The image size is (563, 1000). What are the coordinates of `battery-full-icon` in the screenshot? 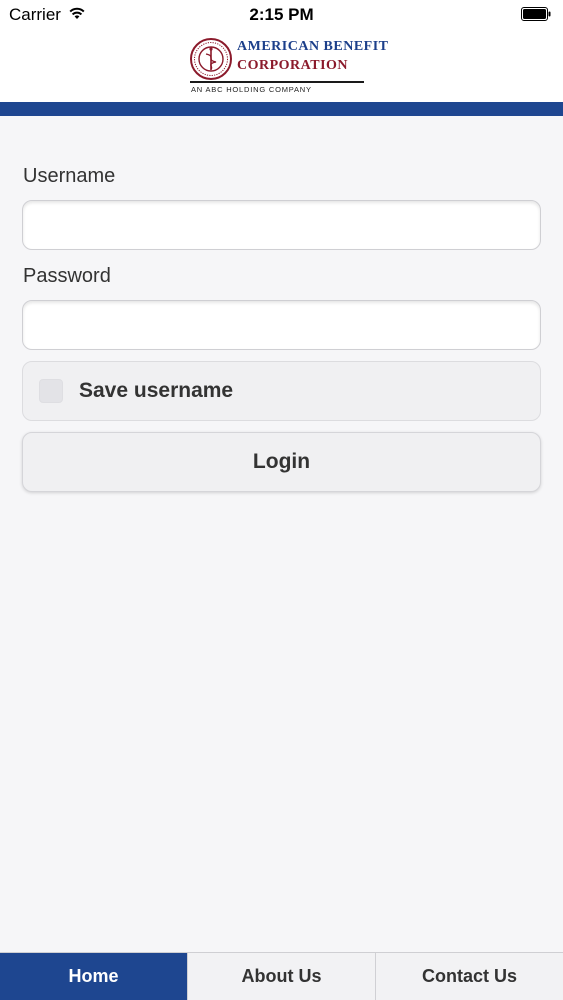 It's located at (536, 14).